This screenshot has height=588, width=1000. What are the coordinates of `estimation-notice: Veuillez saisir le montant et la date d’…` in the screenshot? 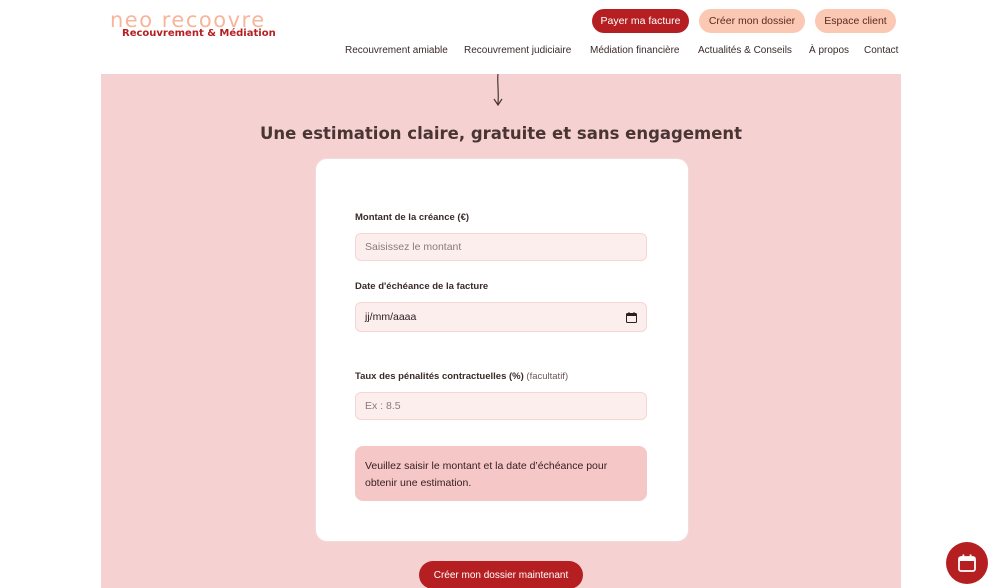 It's located at (501, 473).